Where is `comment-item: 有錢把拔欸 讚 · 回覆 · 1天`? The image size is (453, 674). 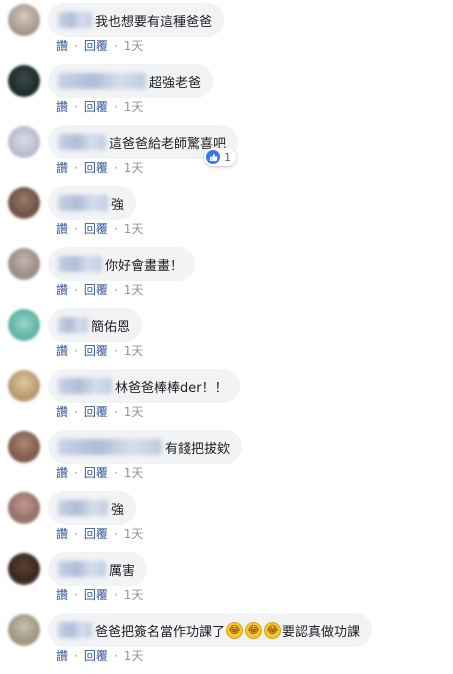 comment-item: 有錢把拔欸 讚 · 回覆 · 1天 is located at coordinates (226, 457).